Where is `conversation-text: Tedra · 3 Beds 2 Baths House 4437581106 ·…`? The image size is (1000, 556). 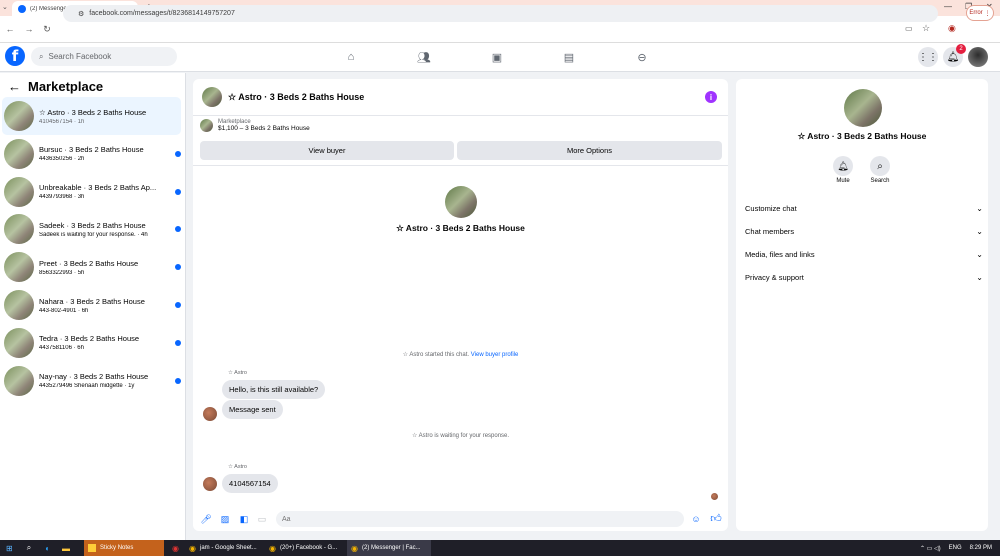
conversation-text: Tedra · 3 Beds 2 Baths House 4437581106 ·… is located at coordinates (102, 342).